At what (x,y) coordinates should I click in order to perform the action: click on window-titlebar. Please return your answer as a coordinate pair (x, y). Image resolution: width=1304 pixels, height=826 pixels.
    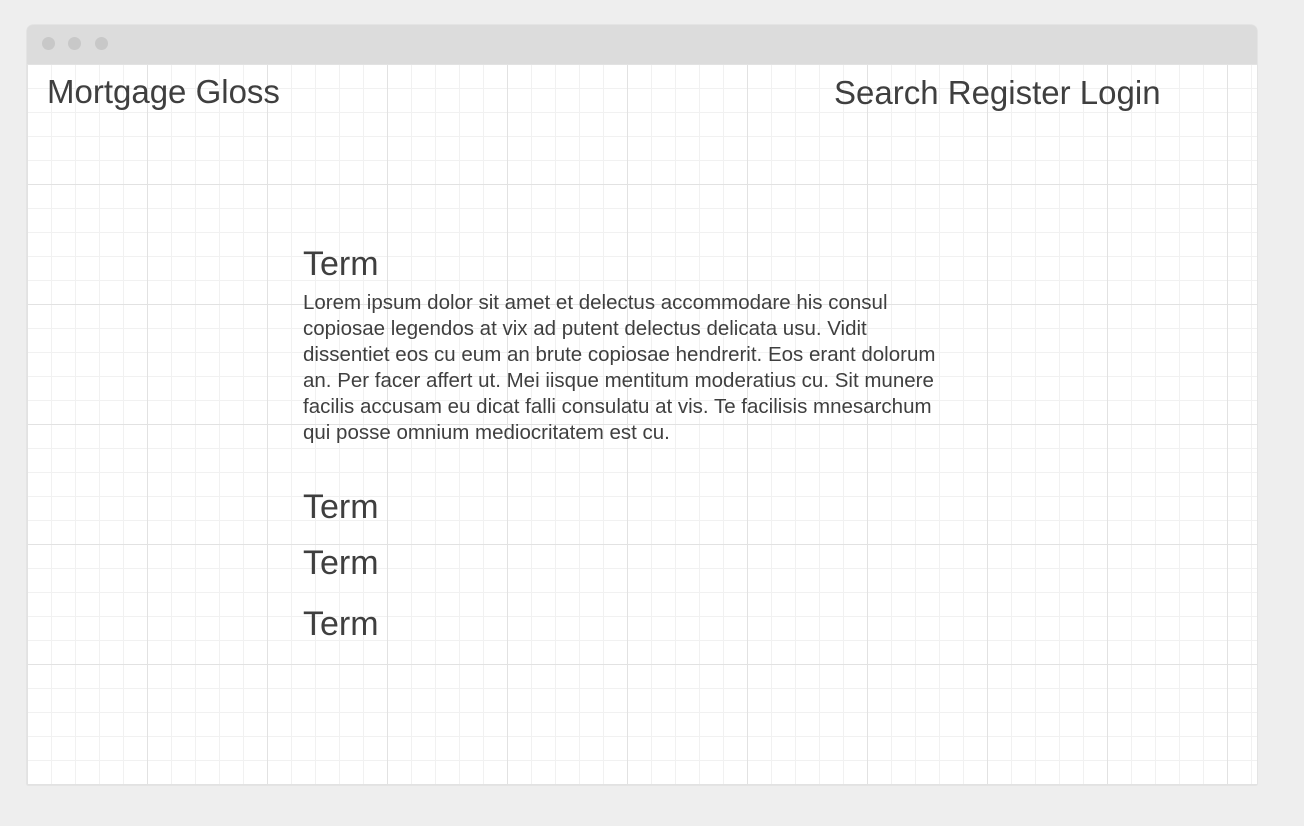
    Looking at the image, I should click on (642, 44).